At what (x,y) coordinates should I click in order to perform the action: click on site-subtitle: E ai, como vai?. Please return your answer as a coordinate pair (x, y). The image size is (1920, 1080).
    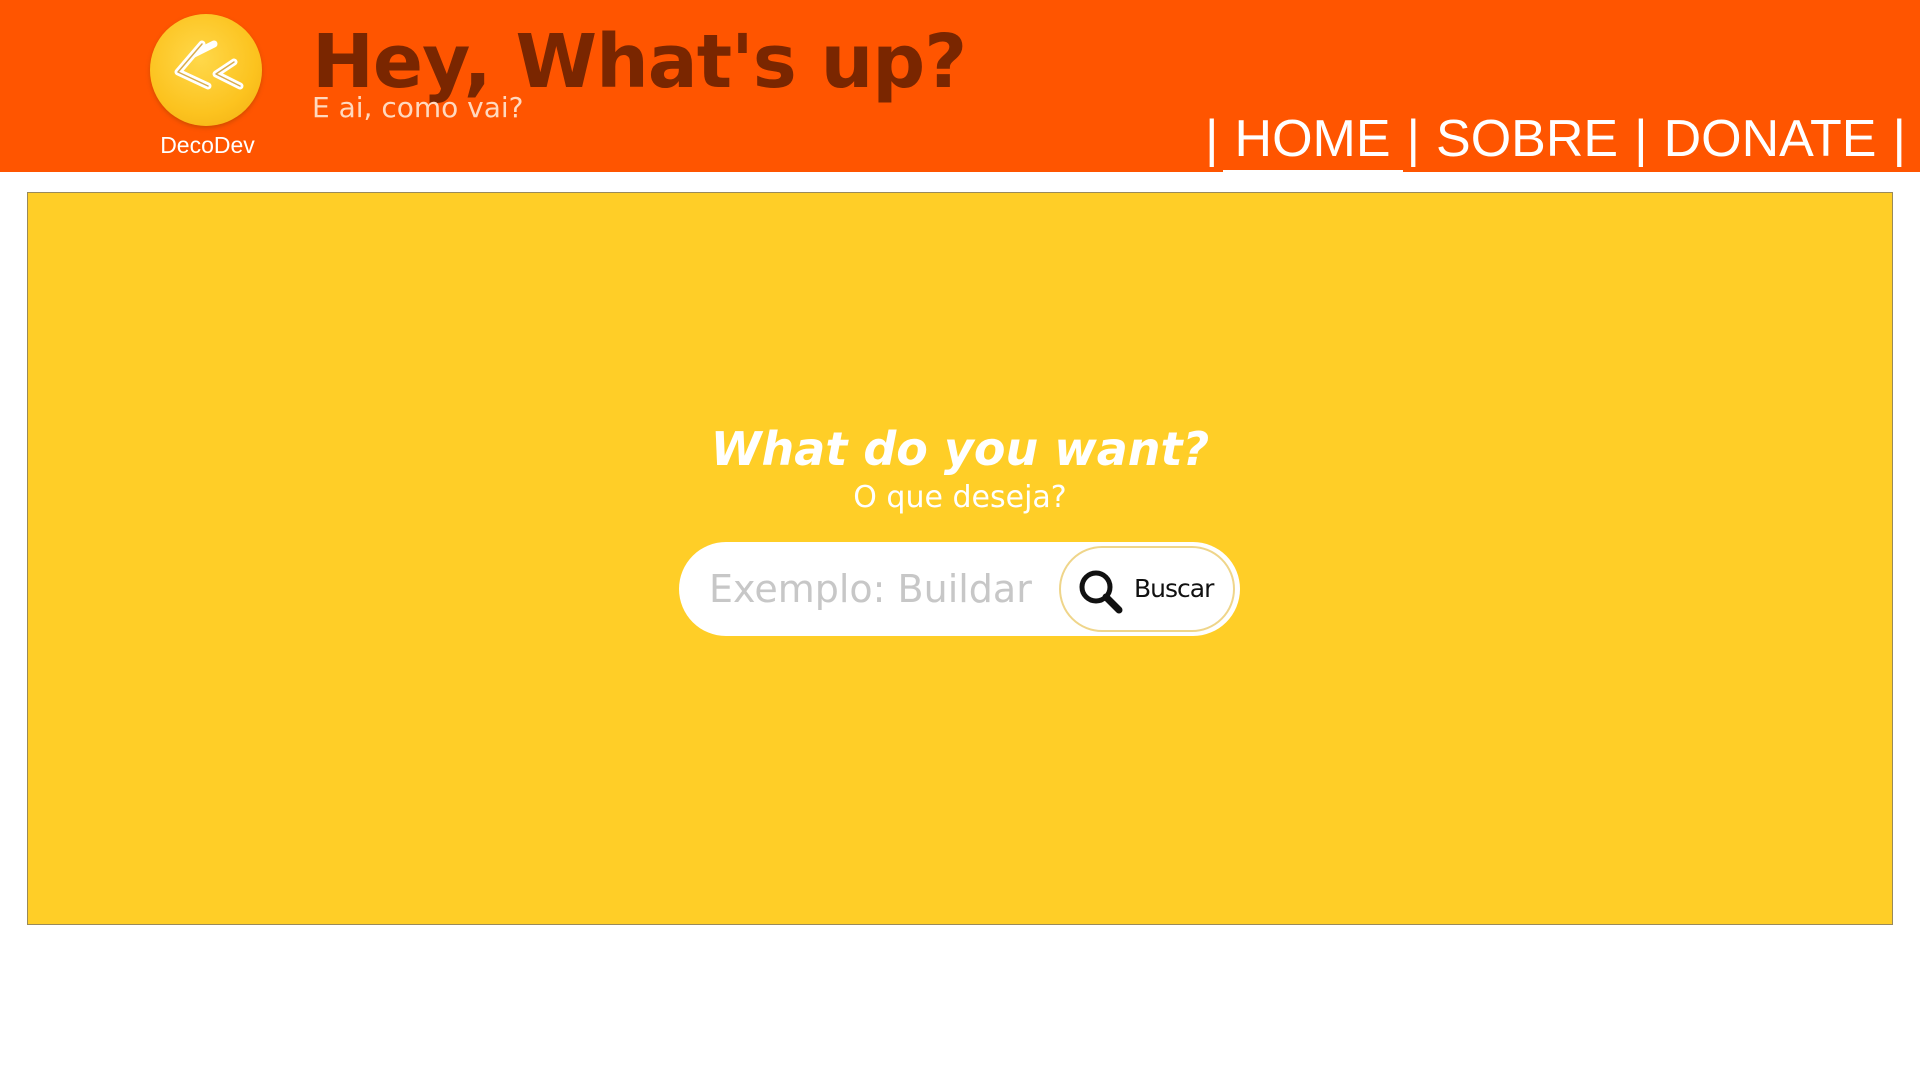
    Looking at the image, I should click on (418, 107).